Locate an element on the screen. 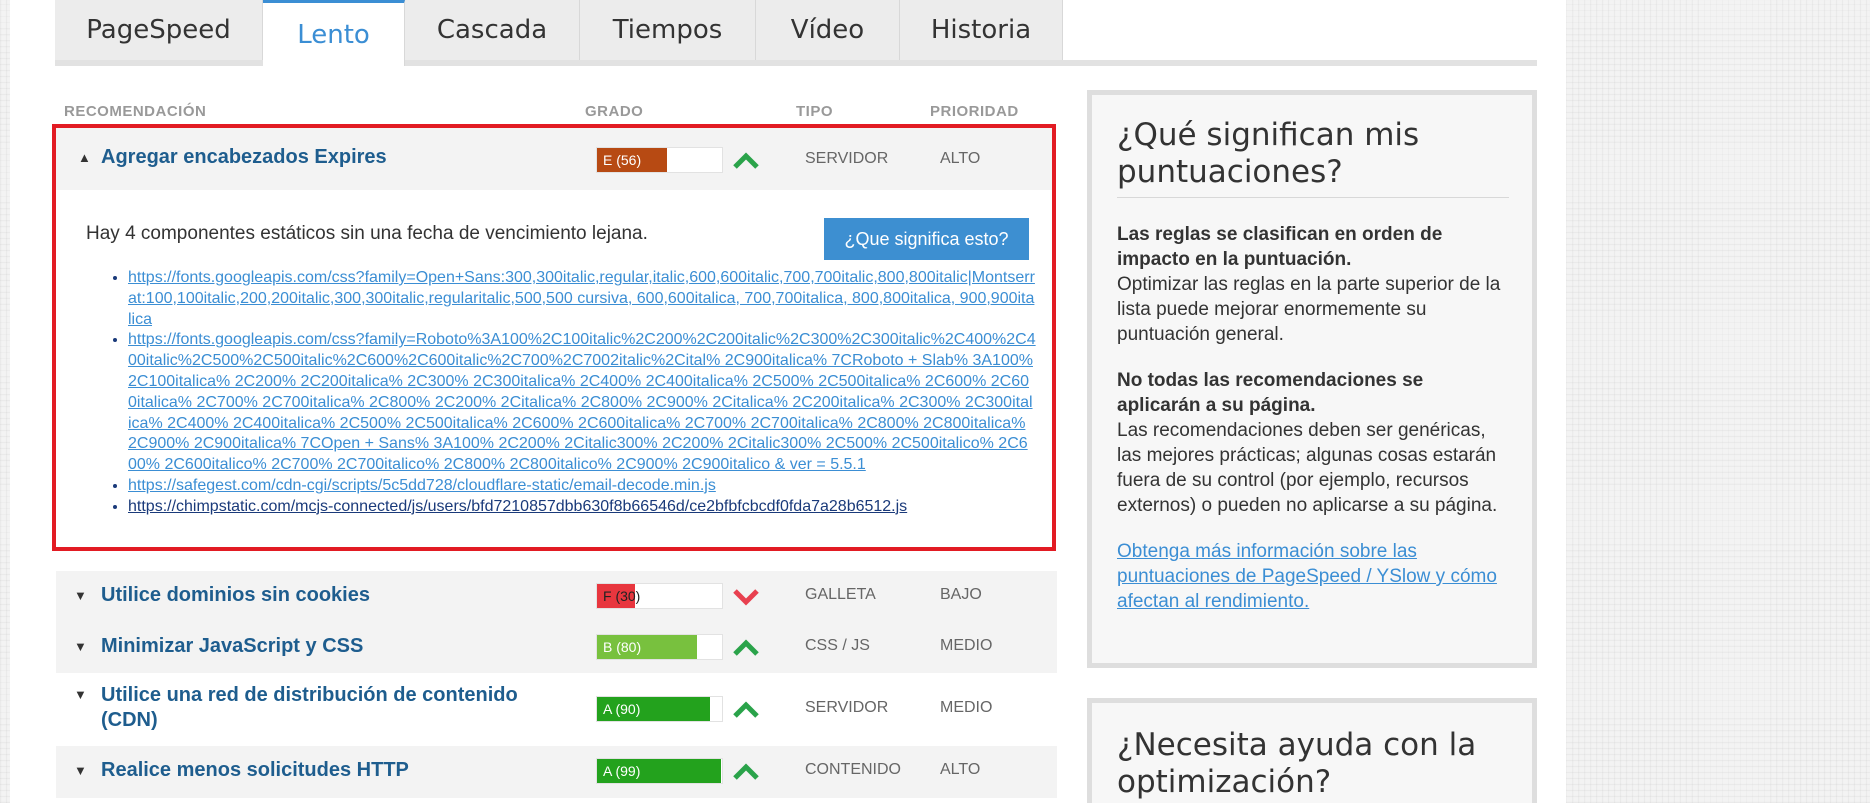 The width and height of the screenshot is (1870, 803). tab-video: Vídeo is located at coordinates (828, 30).